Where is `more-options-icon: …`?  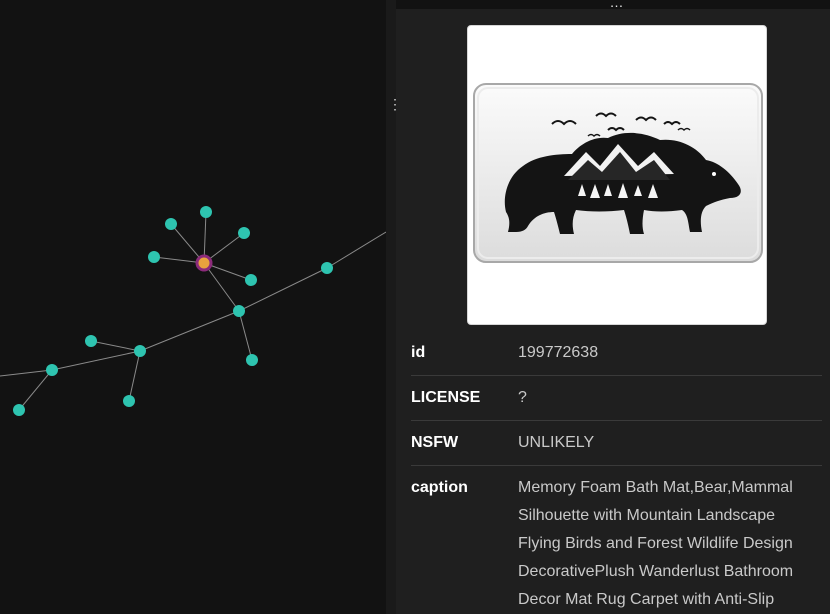
more-options-icon: … is located at coordinates (617, 4).